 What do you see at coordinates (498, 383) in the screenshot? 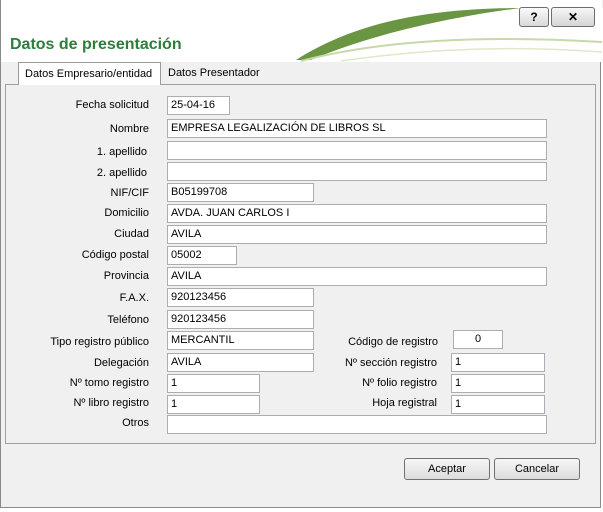
I see `folio-registro-input: 1` at bounding box center [498, 383].